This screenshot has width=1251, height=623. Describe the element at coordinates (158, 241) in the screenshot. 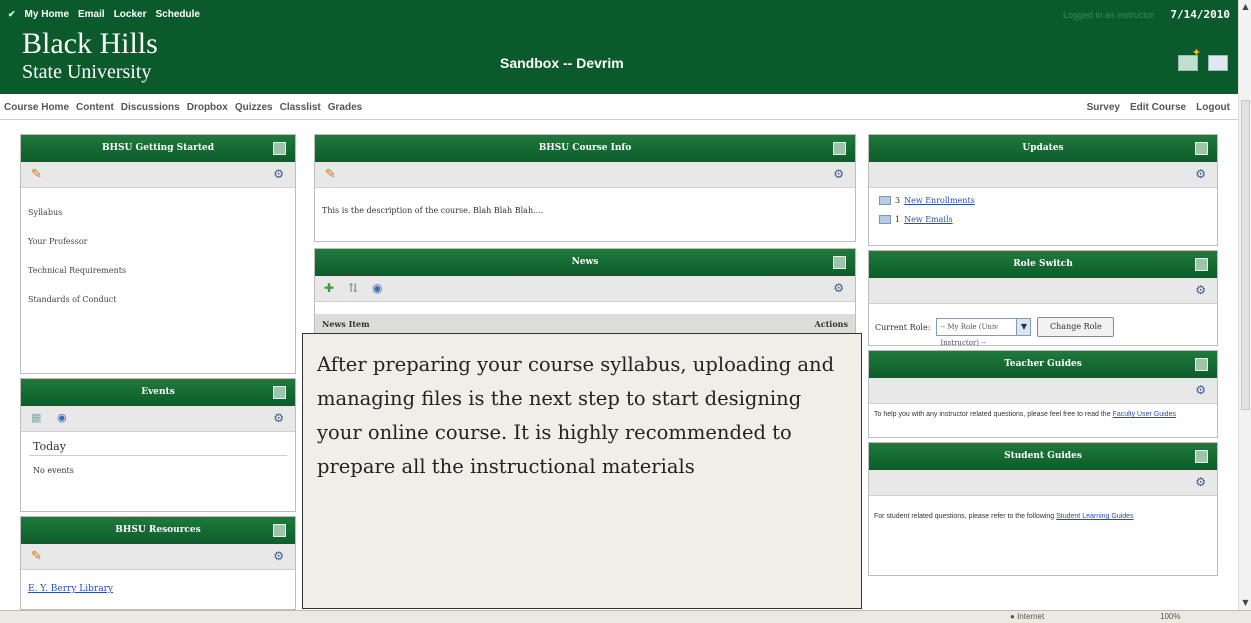

I see `link-your-professor: Your Professor` at that location.